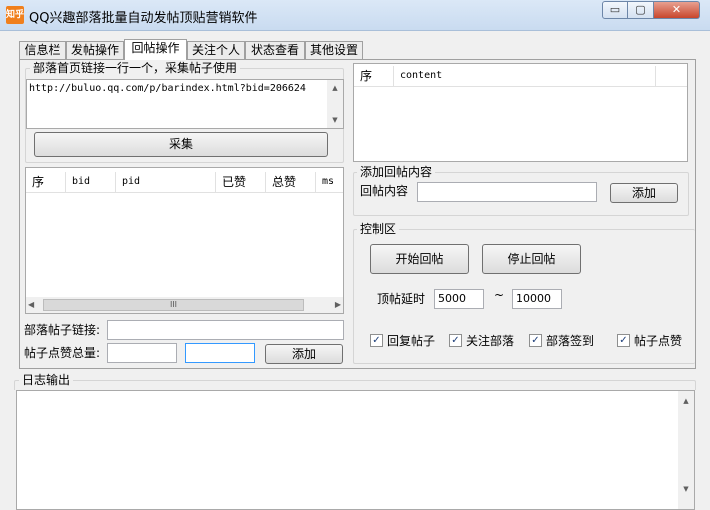 The width and height of the screenshot is (710, 510). Describe the element at coordinates (520, 112) in the screenshot. I see `content-table: 序 content` at that location.